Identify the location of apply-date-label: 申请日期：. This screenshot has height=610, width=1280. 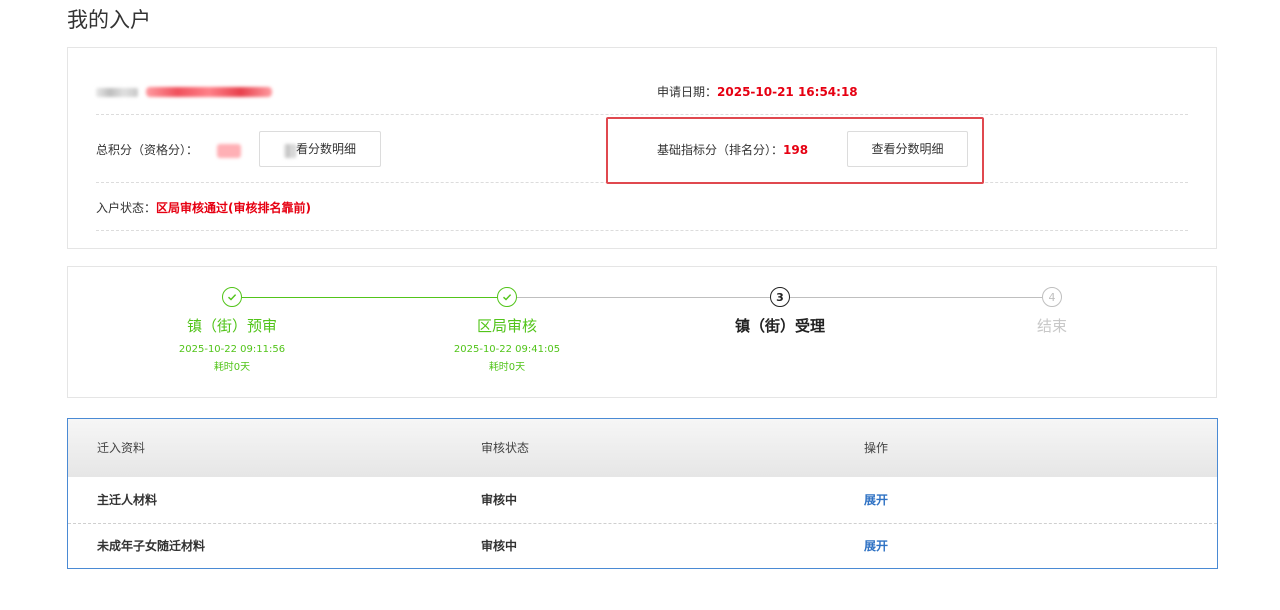
(687, 92).